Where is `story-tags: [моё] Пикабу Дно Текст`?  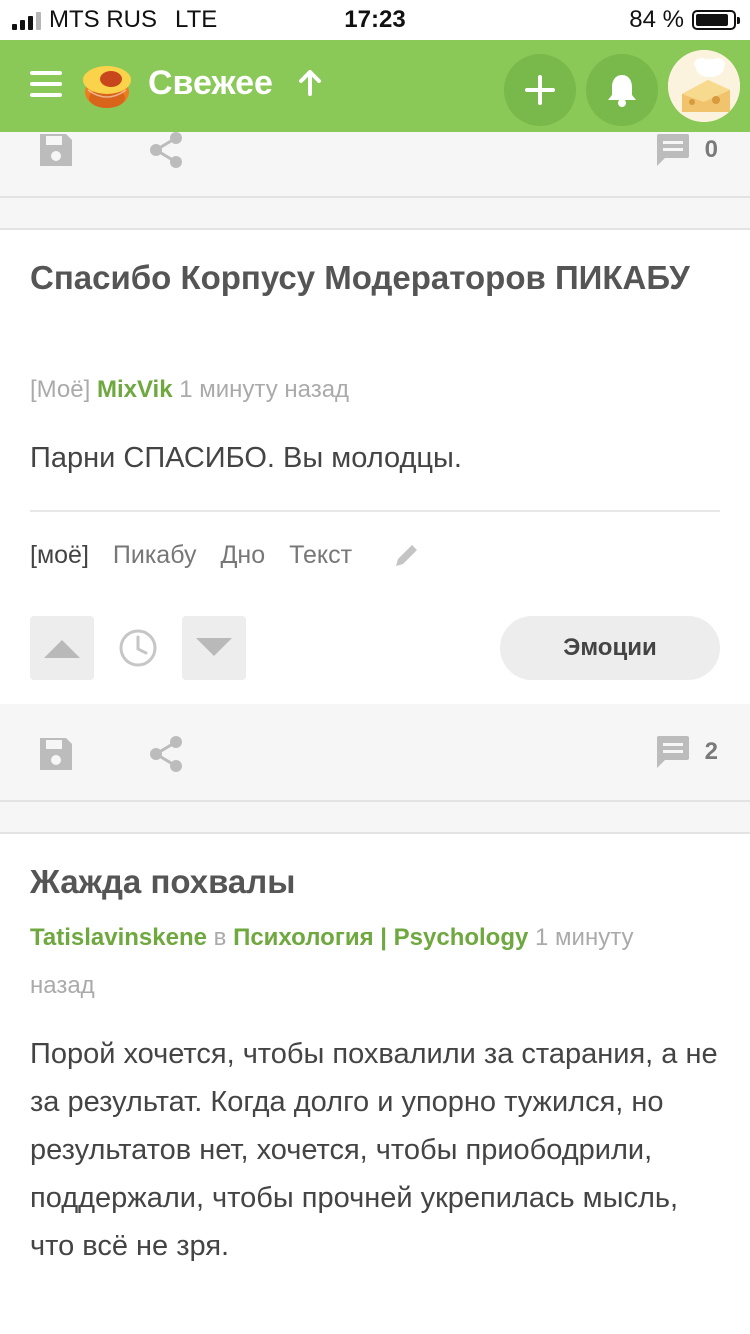 story-tags: [моё] Пикабу Дно Текст is located at coordinates (226, 555).